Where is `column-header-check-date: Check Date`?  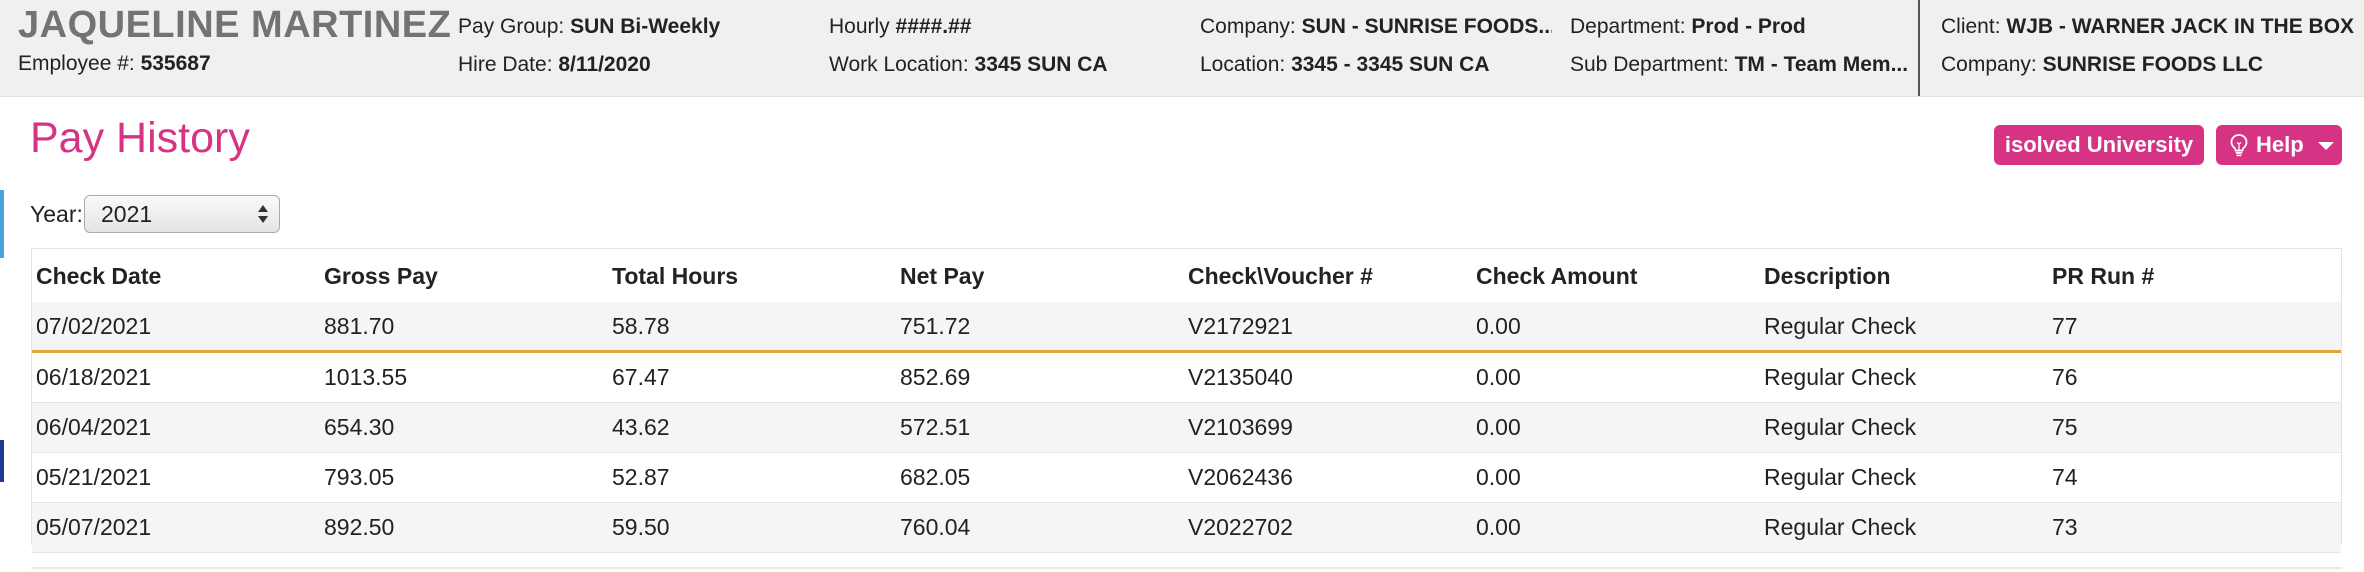 column-header-check-date: Check Date is located at coordinates (98, 276).